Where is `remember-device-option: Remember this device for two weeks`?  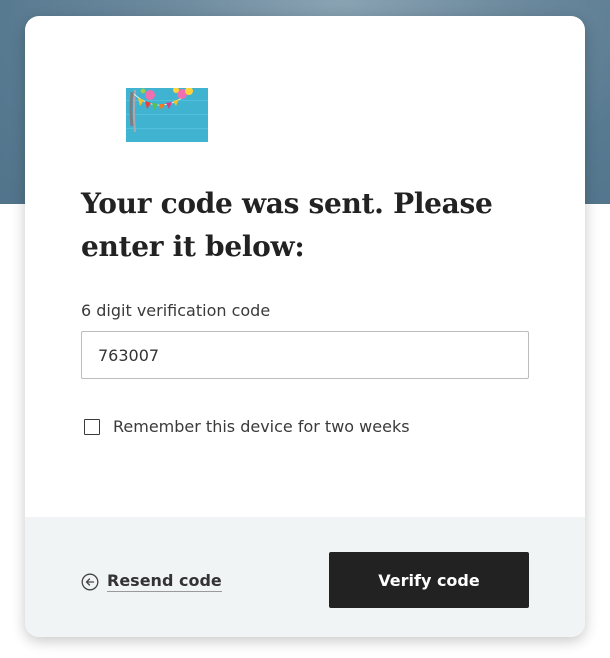
remember-device-option: Remember this device for two weeks is located at coordinates (247, 426).